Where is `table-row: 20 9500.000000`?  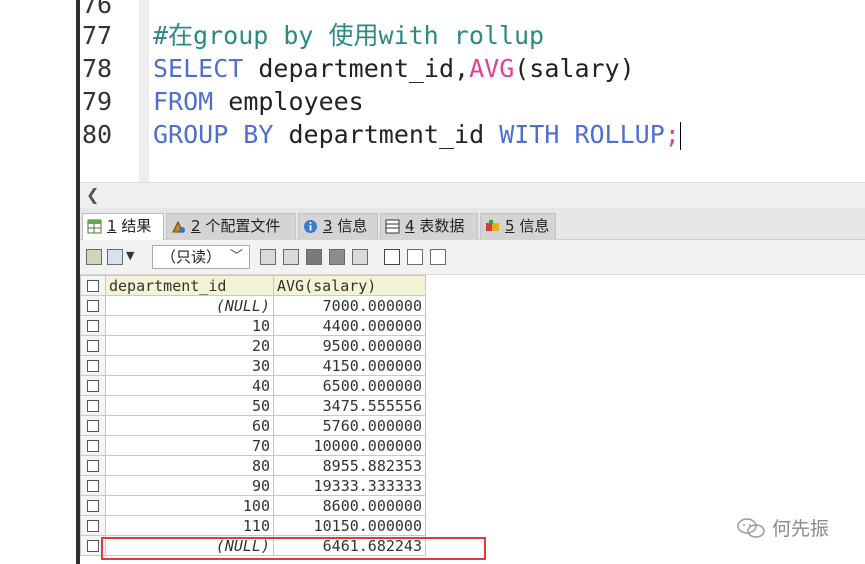 table-row: 20 9500.000000 is located at coordinates (253, 345).